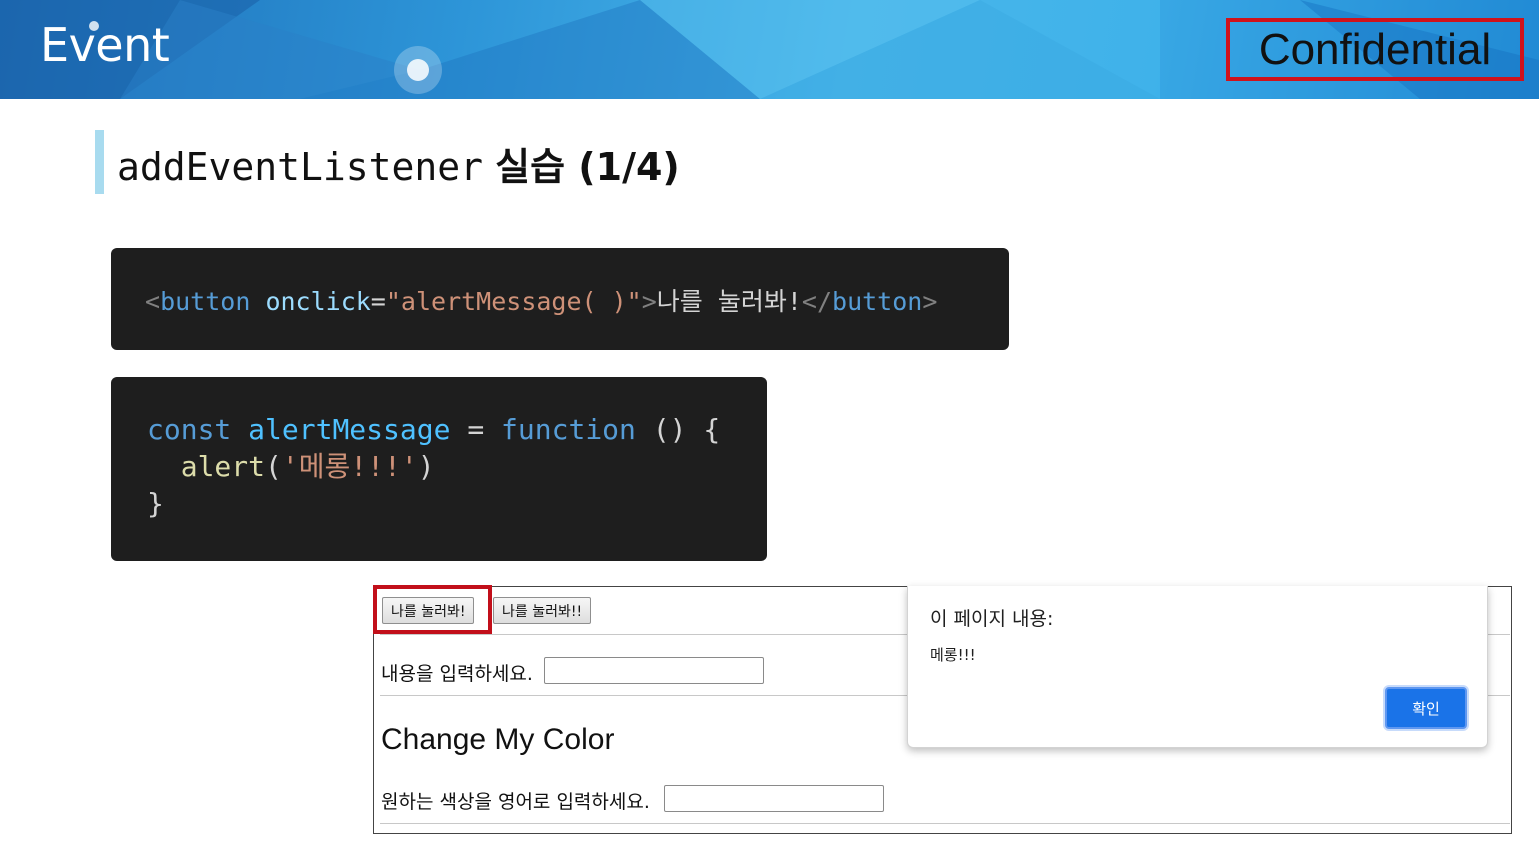 Image resolution: width=1539 pixels, height=861 pixels. Describe the element at coordinates (568, 429) in the screenshot. I see `code-keyword-function: function` at that location.